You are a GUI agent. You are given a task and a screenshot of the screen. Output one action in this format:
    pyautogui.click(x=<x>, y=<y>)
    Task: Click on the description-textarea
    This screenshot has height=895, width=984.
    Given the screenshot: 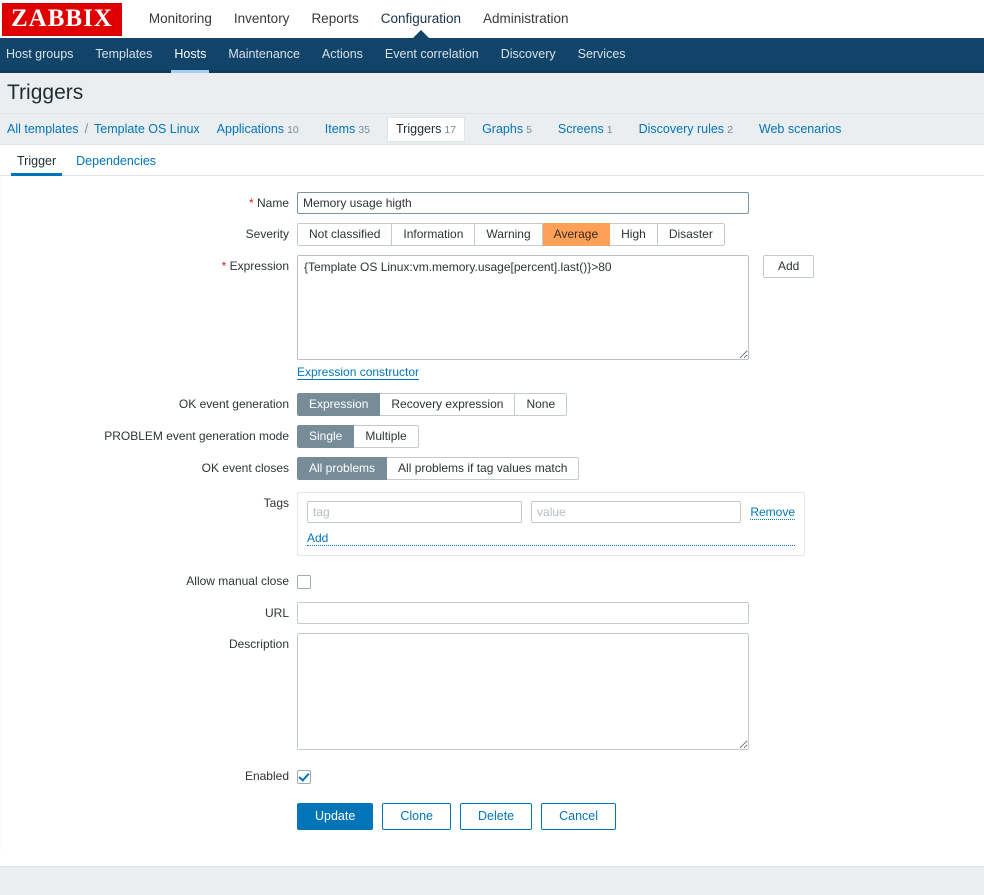 What is the action you would take?
    pyautogui.click(x=523, y=691)
    